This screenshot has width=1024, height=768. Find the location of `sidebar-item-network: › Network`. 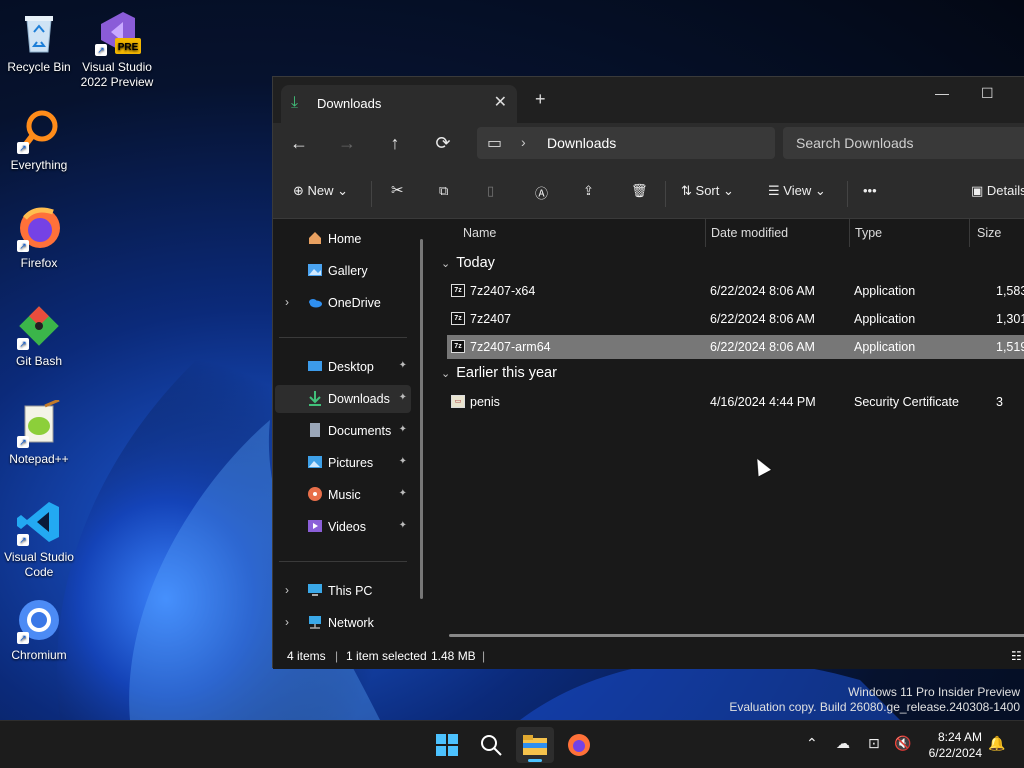

sidebar-item-network: › Network is located at coordinates (343, 623).